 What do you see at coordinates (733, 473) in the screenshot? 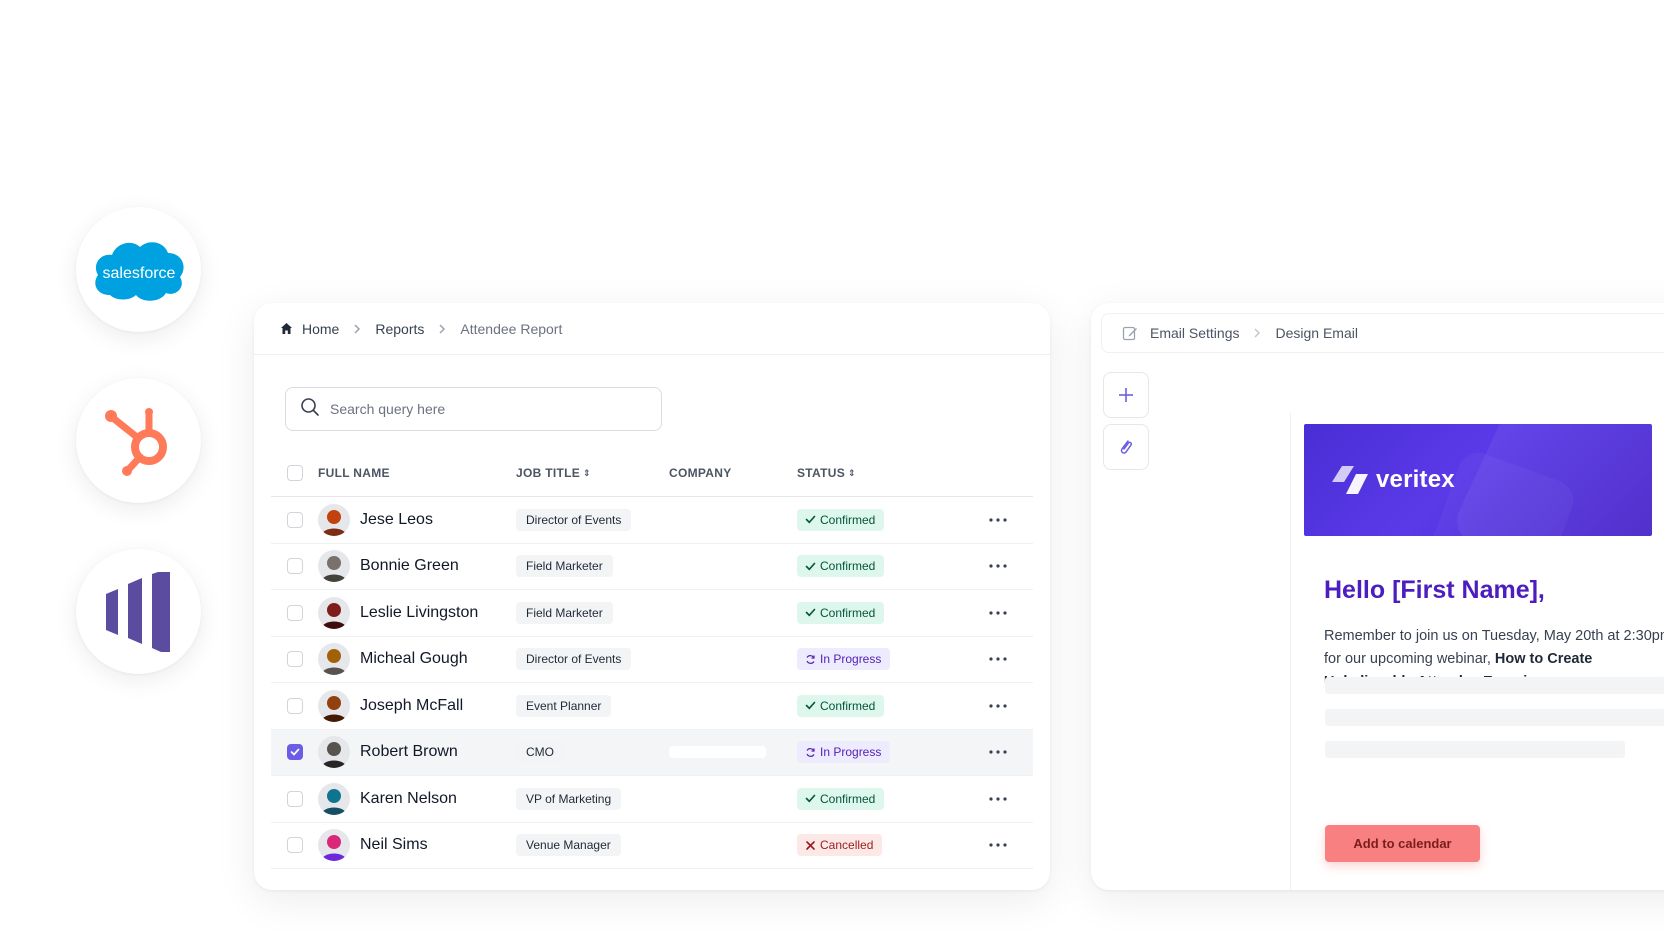
I see `column-company: COMPANY` at bounding box center [733, 473].